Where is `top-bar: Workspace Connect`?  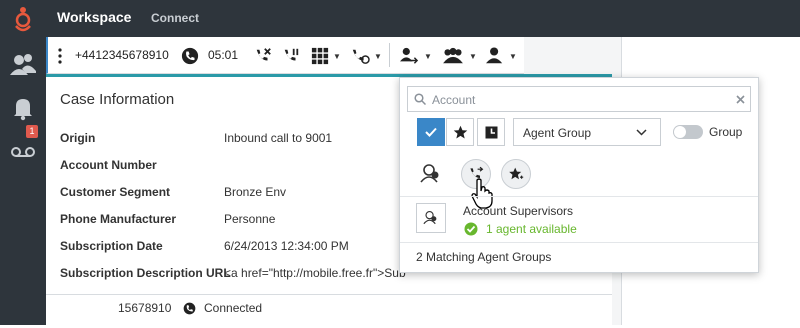 top-bar: Workspace Connect is located at coordinates (400, 18).